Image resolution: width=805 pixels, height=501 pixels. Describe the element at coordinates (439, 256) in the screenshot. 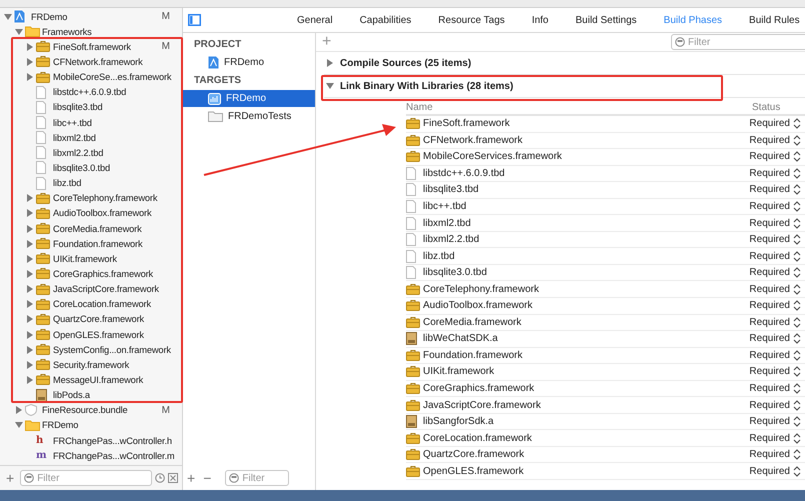

I see `library-name: libz.tbd` at that location.